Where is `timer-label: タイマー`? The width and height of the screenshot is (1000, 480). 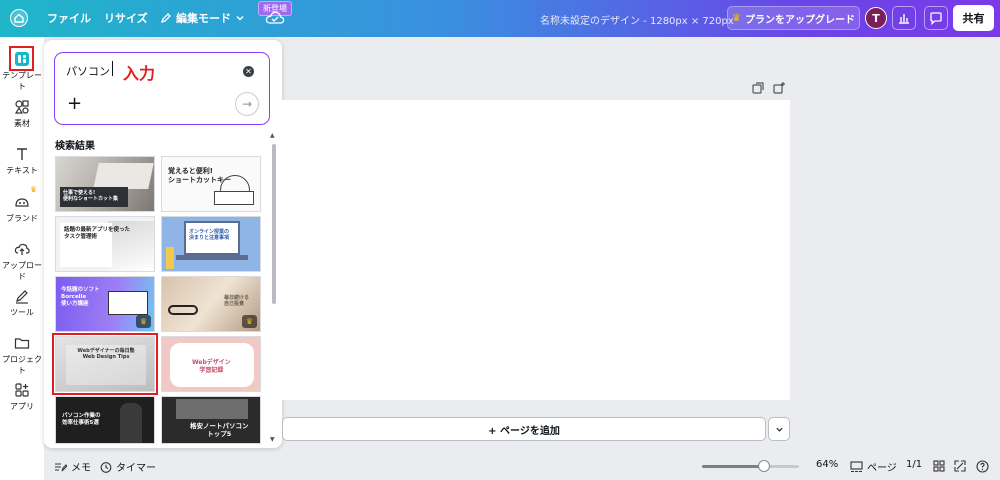
timer-label: タイマー is located at coordinates (136, 468).